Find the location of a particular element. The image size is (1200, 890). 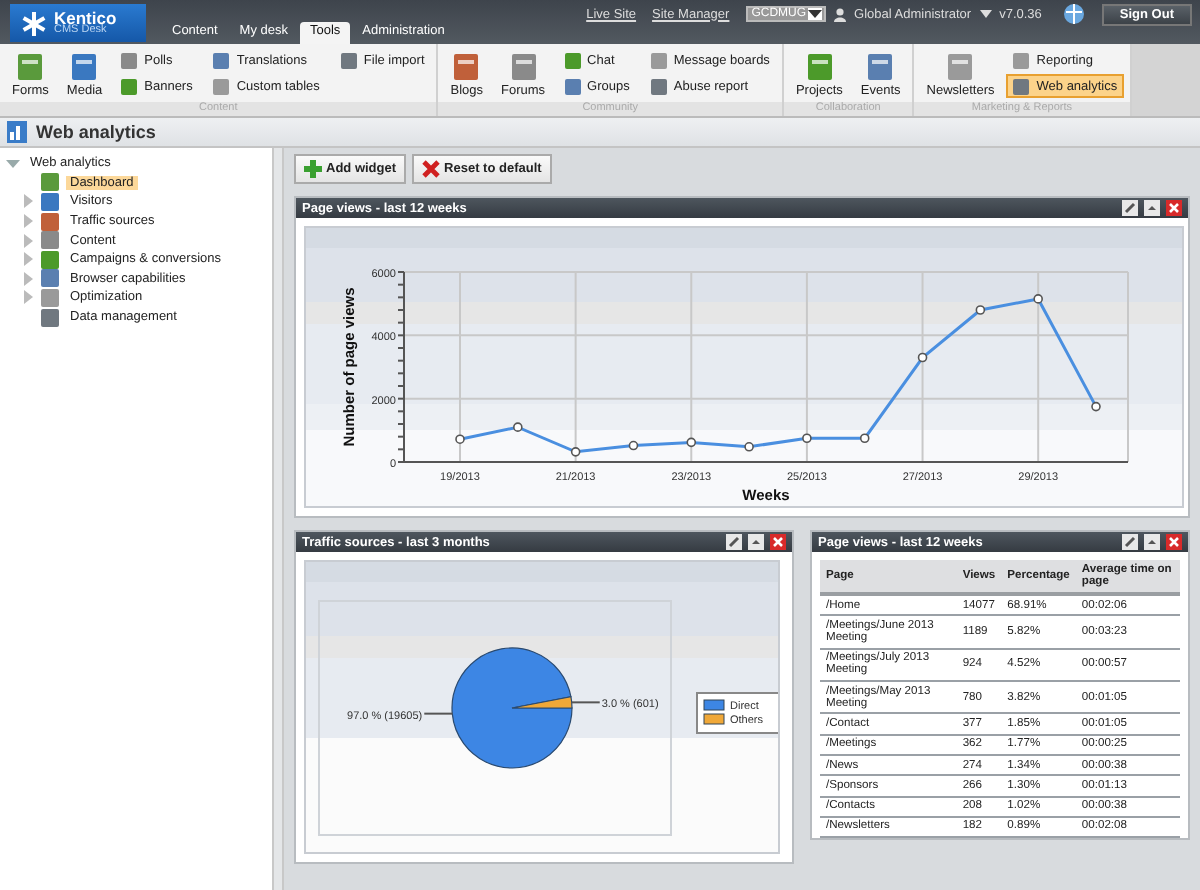

user-icon is located at coordinates (840, 14).